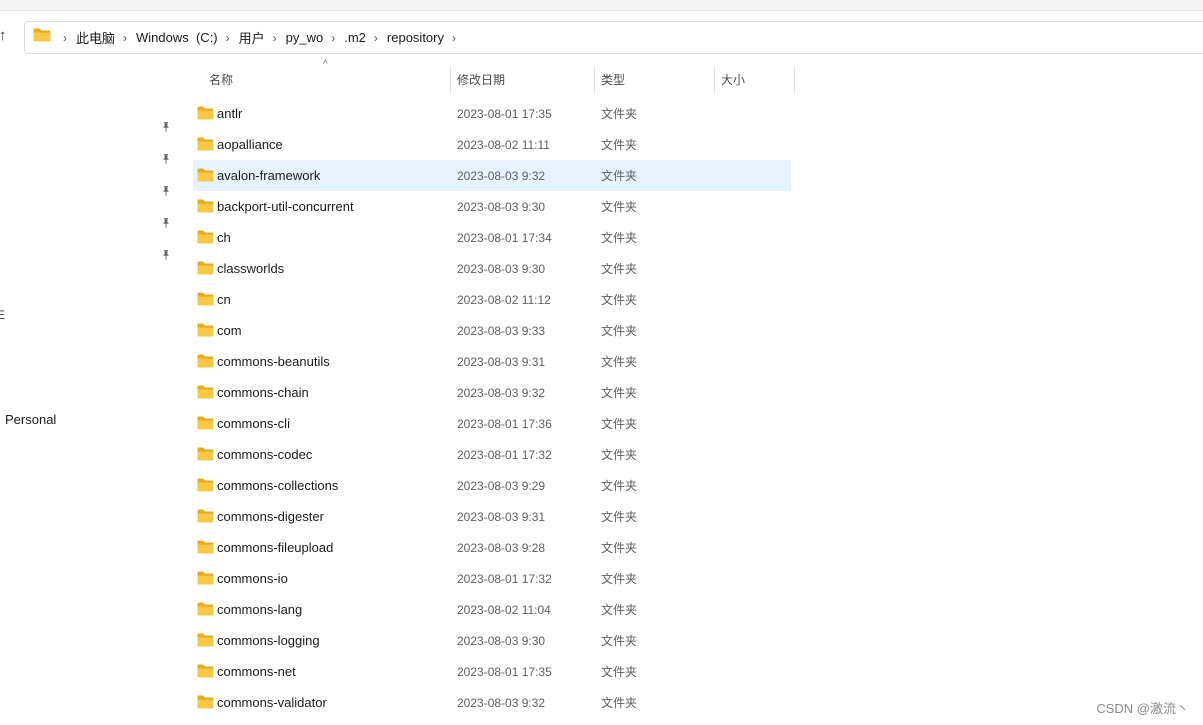 This screenshot has height=725, width=1203. What do you see at coordinates (325, 64) in the screenshot?
I see `sort-ascending-icon: ^` at bounding box center [325, 64].